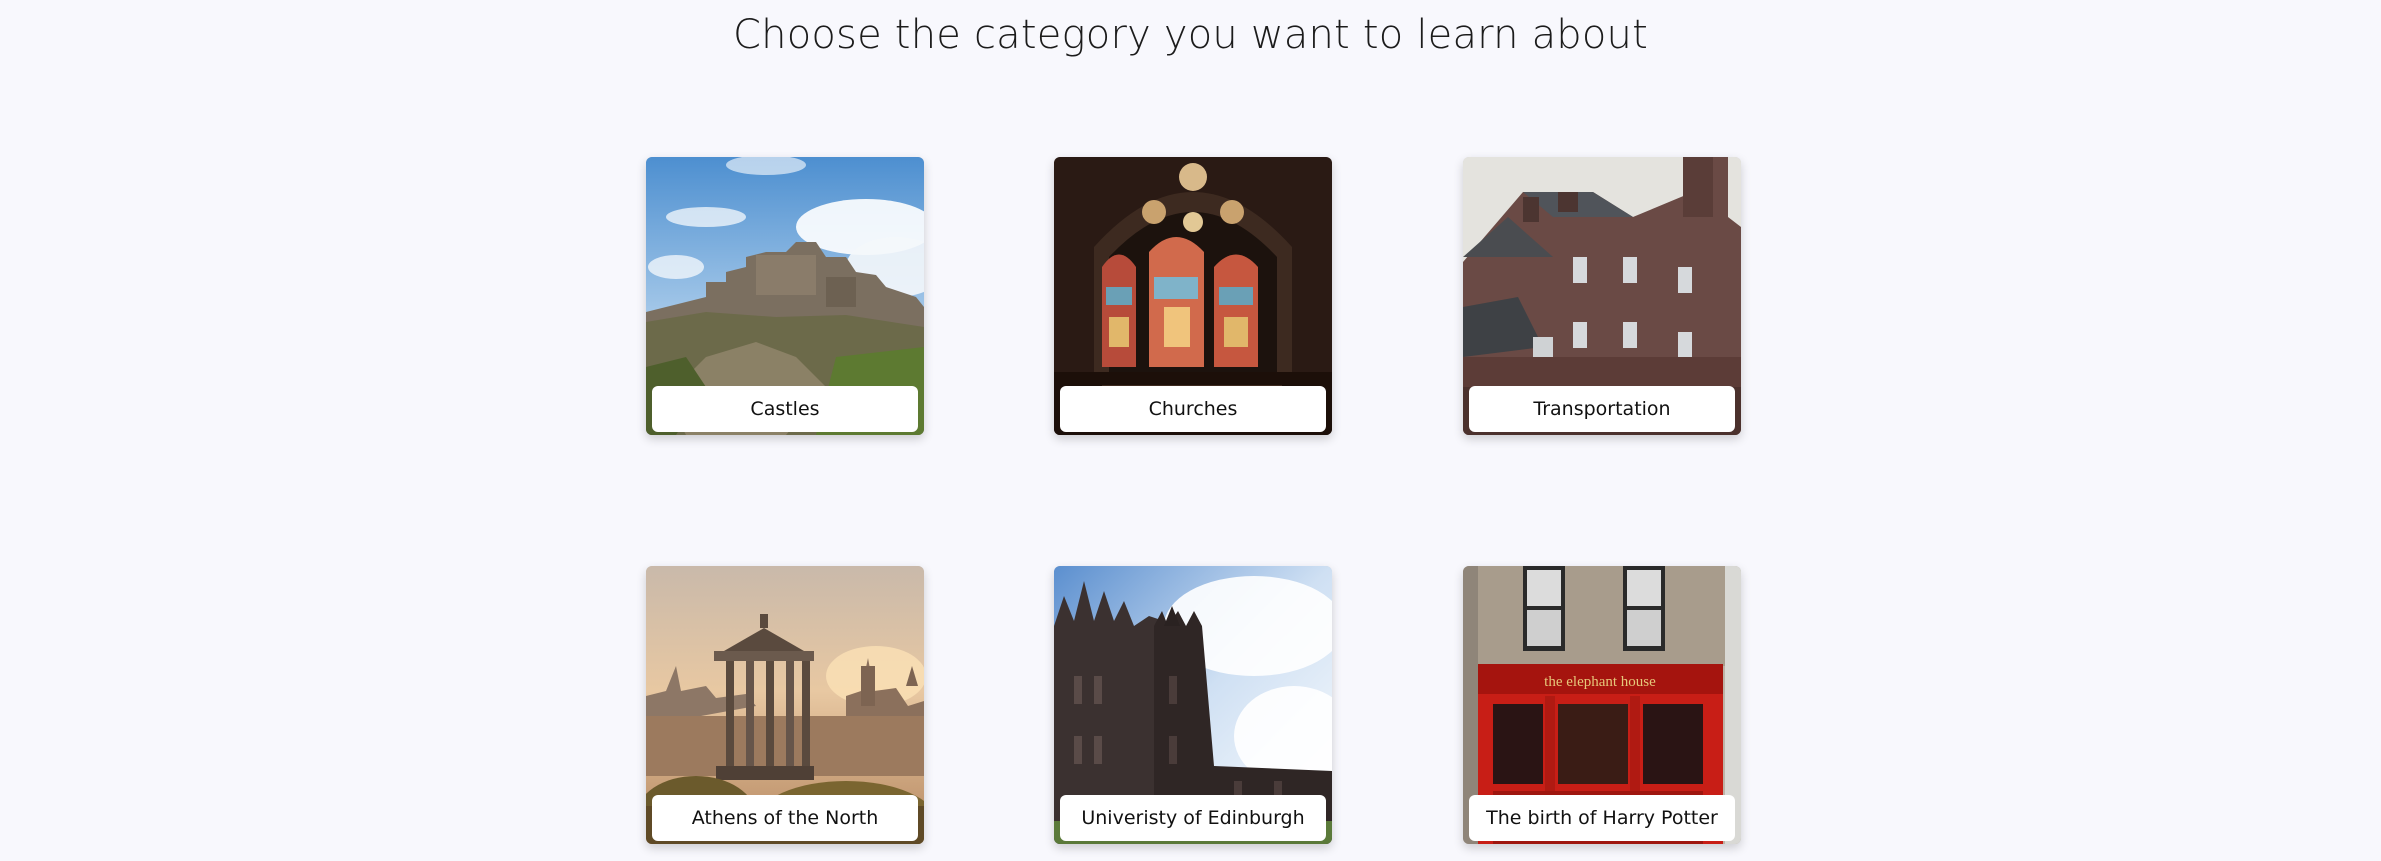 The width and height of the screenshot is (2381, 861). What do you see at coordinates (1193, 409) in the screenshot?
I see `category-label: Churches` at bounding box center [1193, 409].